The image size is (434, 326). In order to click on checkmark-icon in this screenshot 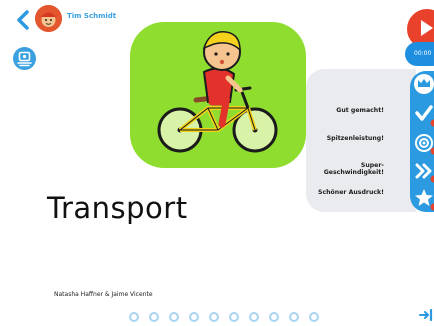, I will do `click(425, 117)`.